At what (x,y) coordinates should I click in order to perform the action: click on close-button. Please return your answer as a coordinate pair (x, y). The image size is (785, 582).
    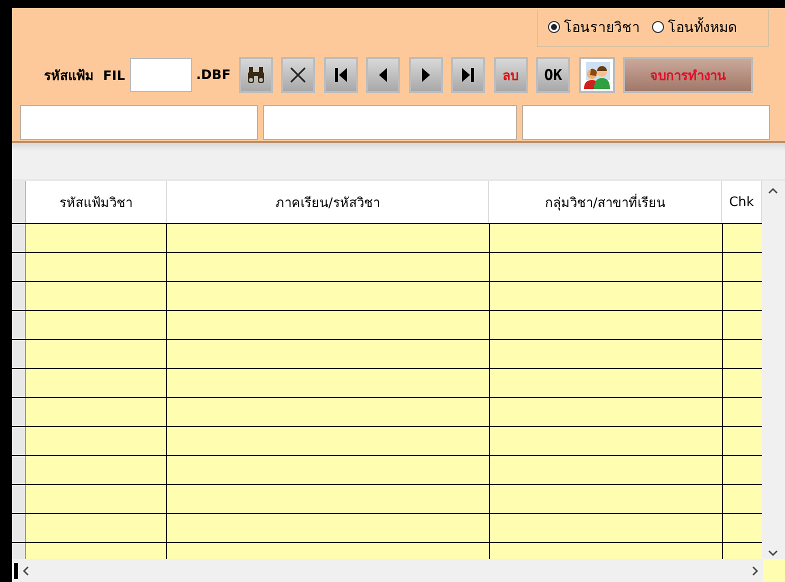
    Looking at the image, I should click on (298, 75).